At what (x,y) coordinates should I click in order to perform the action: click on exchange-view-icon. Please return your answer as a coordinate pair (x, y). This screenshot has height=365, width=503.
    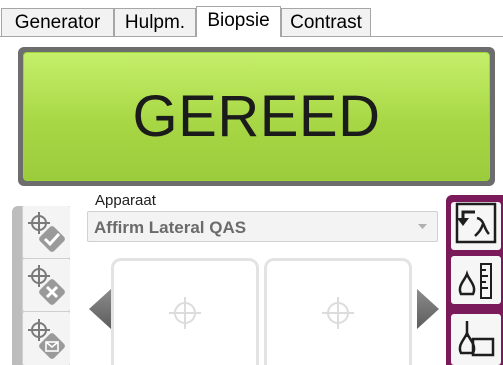
    Looking at the image, I should click on (475, 223).